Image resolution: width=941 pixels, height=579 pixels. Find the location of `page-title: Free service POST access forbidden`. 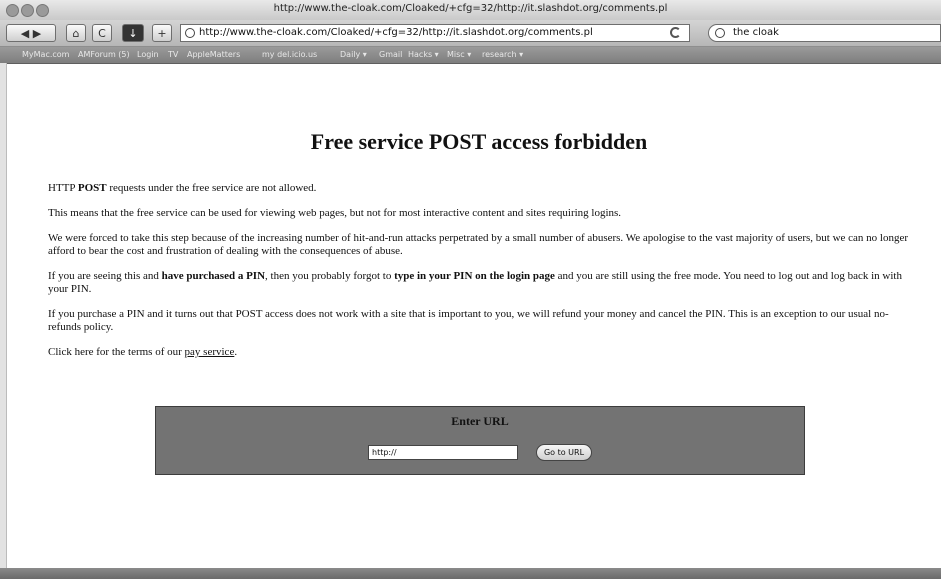

page-title: Free service POST access forbidden is located at coordinates (479, 141).